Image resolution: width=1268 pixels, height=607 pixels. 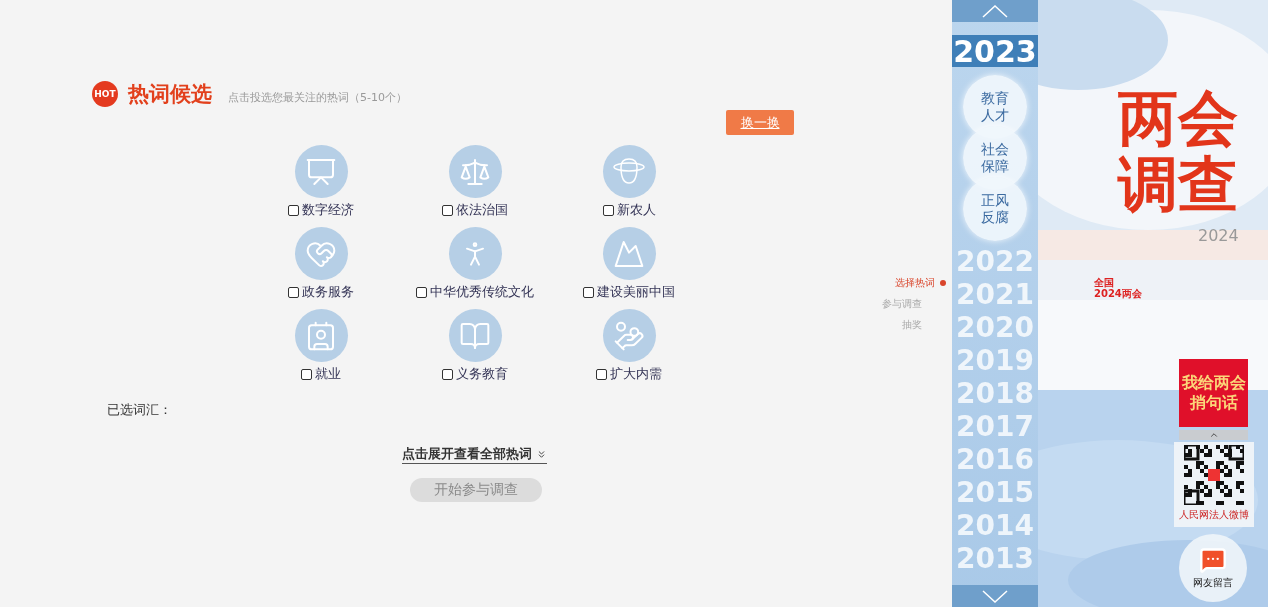 What do you see at coordinates (1213, 560) in the screenshot?
I see `chat-icon` at bounding box center [1213, 560].